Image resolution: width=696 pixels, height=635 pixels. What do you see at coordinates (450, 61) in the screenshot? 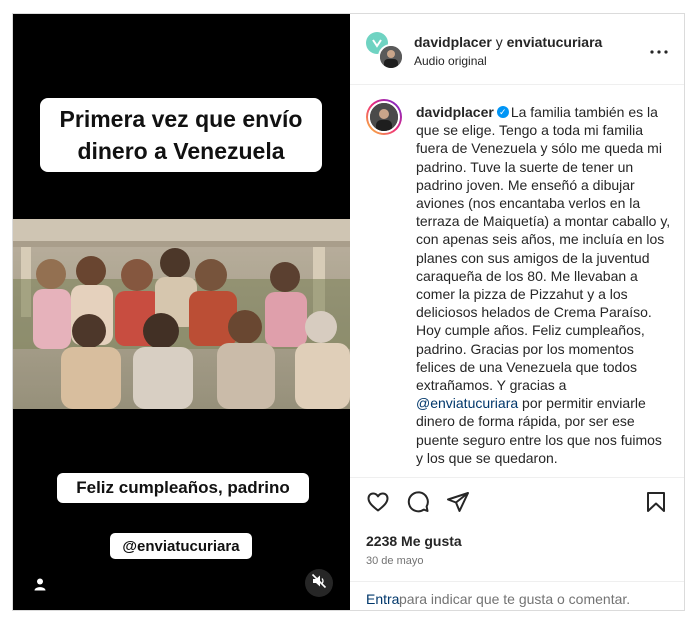
I see `audio-link: Audio original` at bounding box center [450, 61].